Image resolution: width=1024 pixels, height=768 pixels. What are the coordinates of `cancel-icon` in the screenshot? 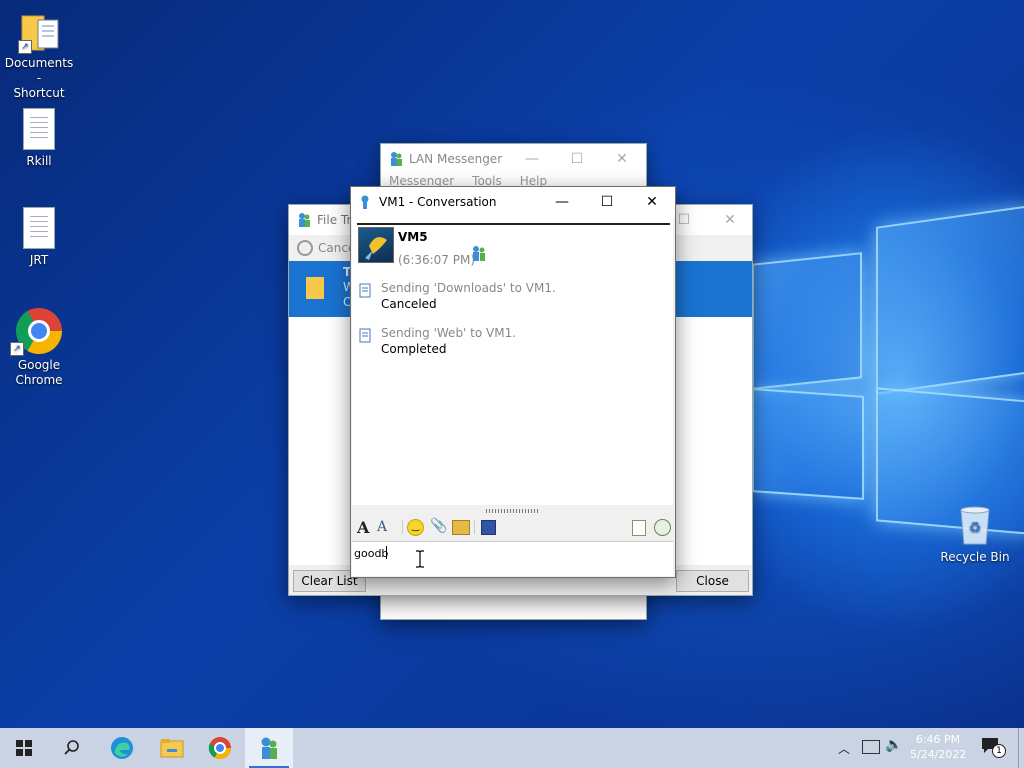 It's located at (305, 248).